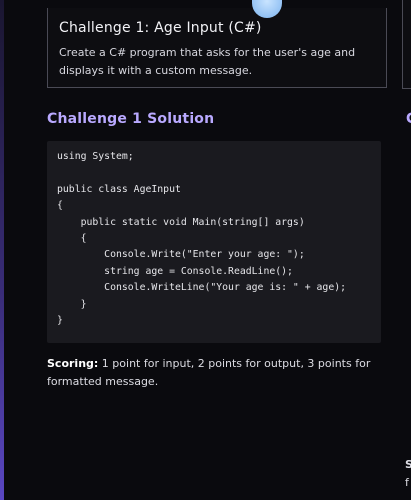 This screenshot has height=500, width=411. I want to click on next-challenge-card, so click(406, 44).